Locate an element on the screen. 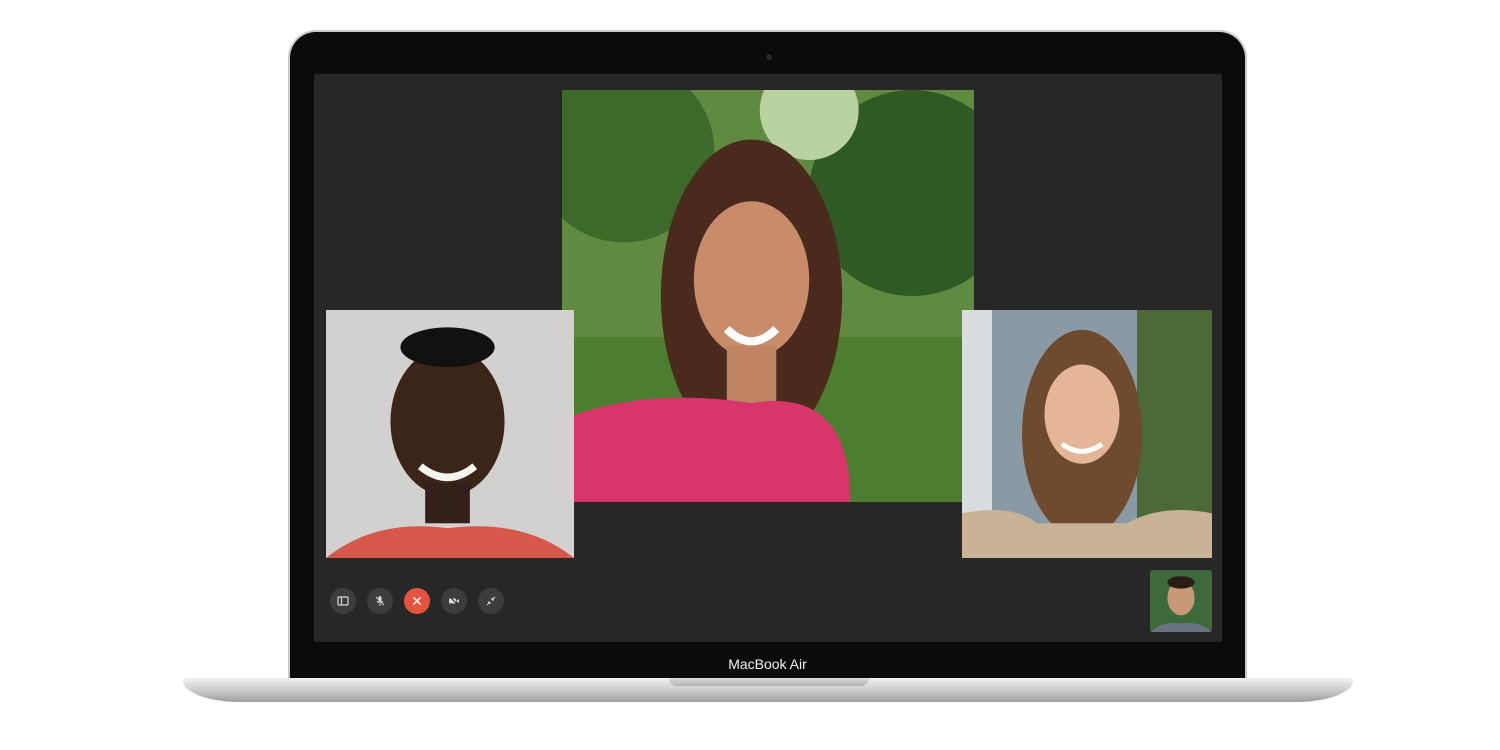 Image resolution: width=1500 pixels, height=750 pixels. self-preview-video is located at coordinates (1181, 601).